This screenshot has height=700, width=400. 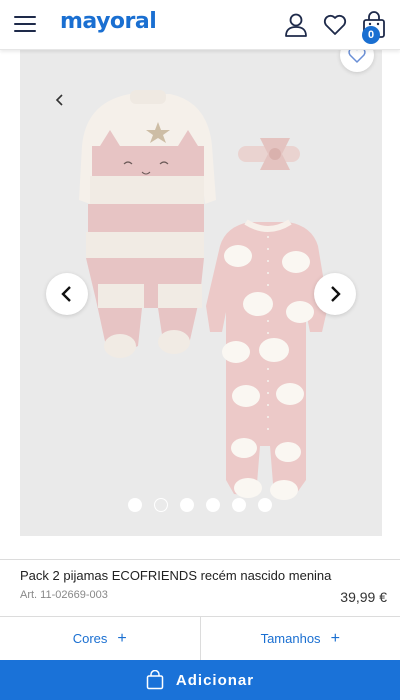 What do you see at coordinates (25, 25) in the screenshot?
I see `menu-icon` at bounding box center [25, 25].